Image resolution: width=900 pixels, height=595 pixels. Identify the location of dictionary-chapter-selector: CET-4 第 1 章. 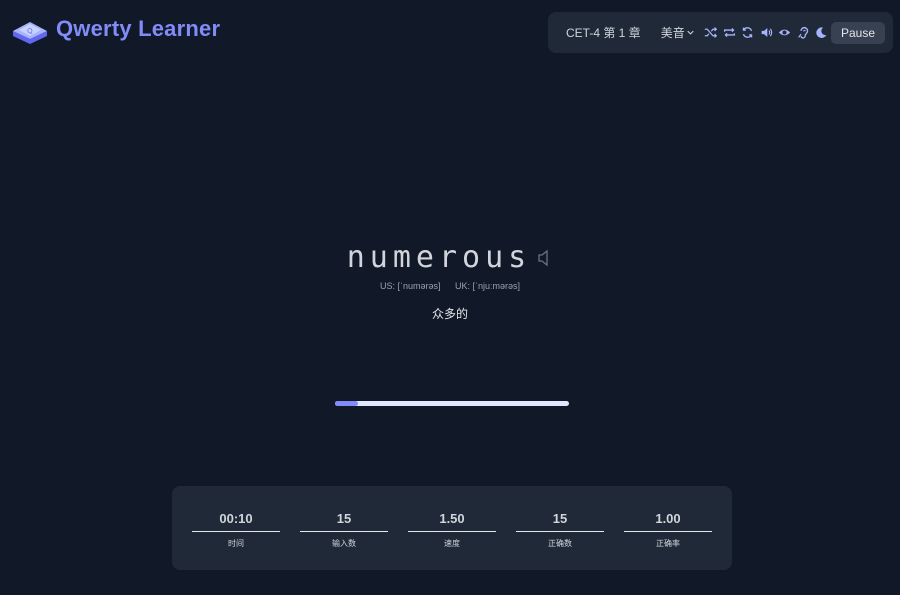
(603, 32).